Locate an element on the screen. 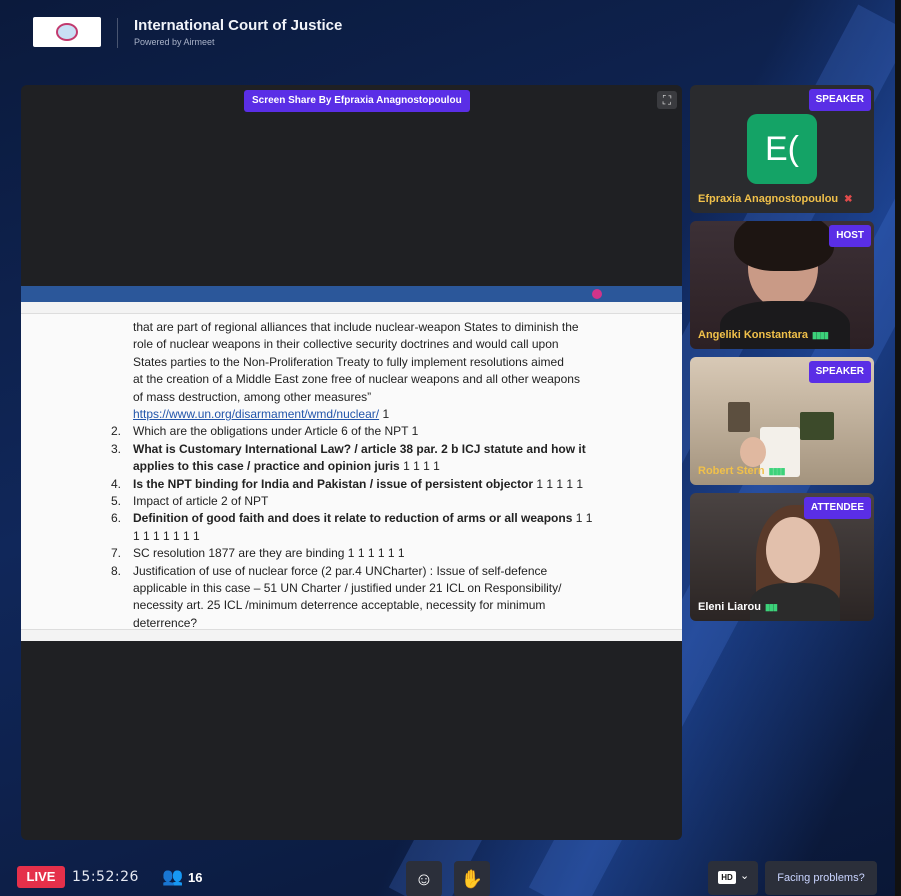 Image resolution: width=901 pixels, height=896 pixels. document-list-number: 7. is located at coordinates (116, 553).